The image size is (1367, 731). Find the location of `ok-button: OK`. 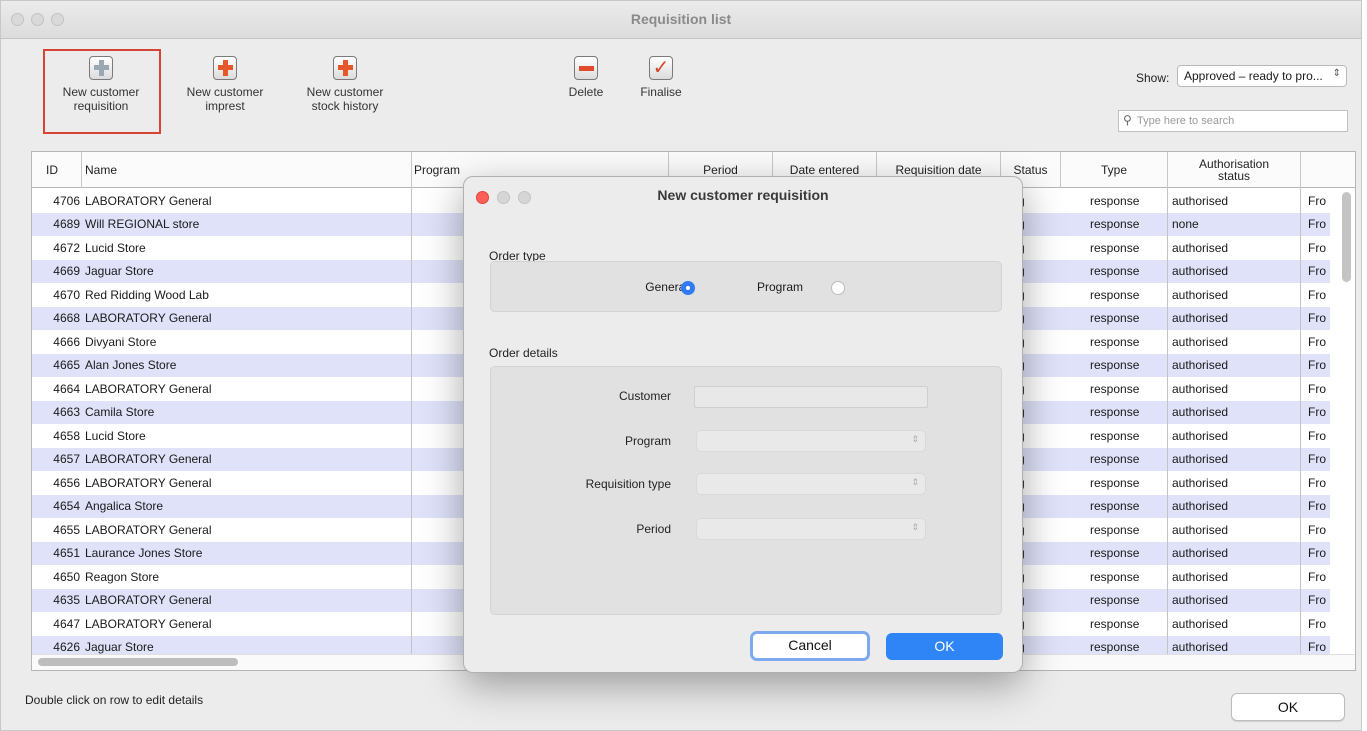

ok-button: OK is located at coordinates (1288, 707).